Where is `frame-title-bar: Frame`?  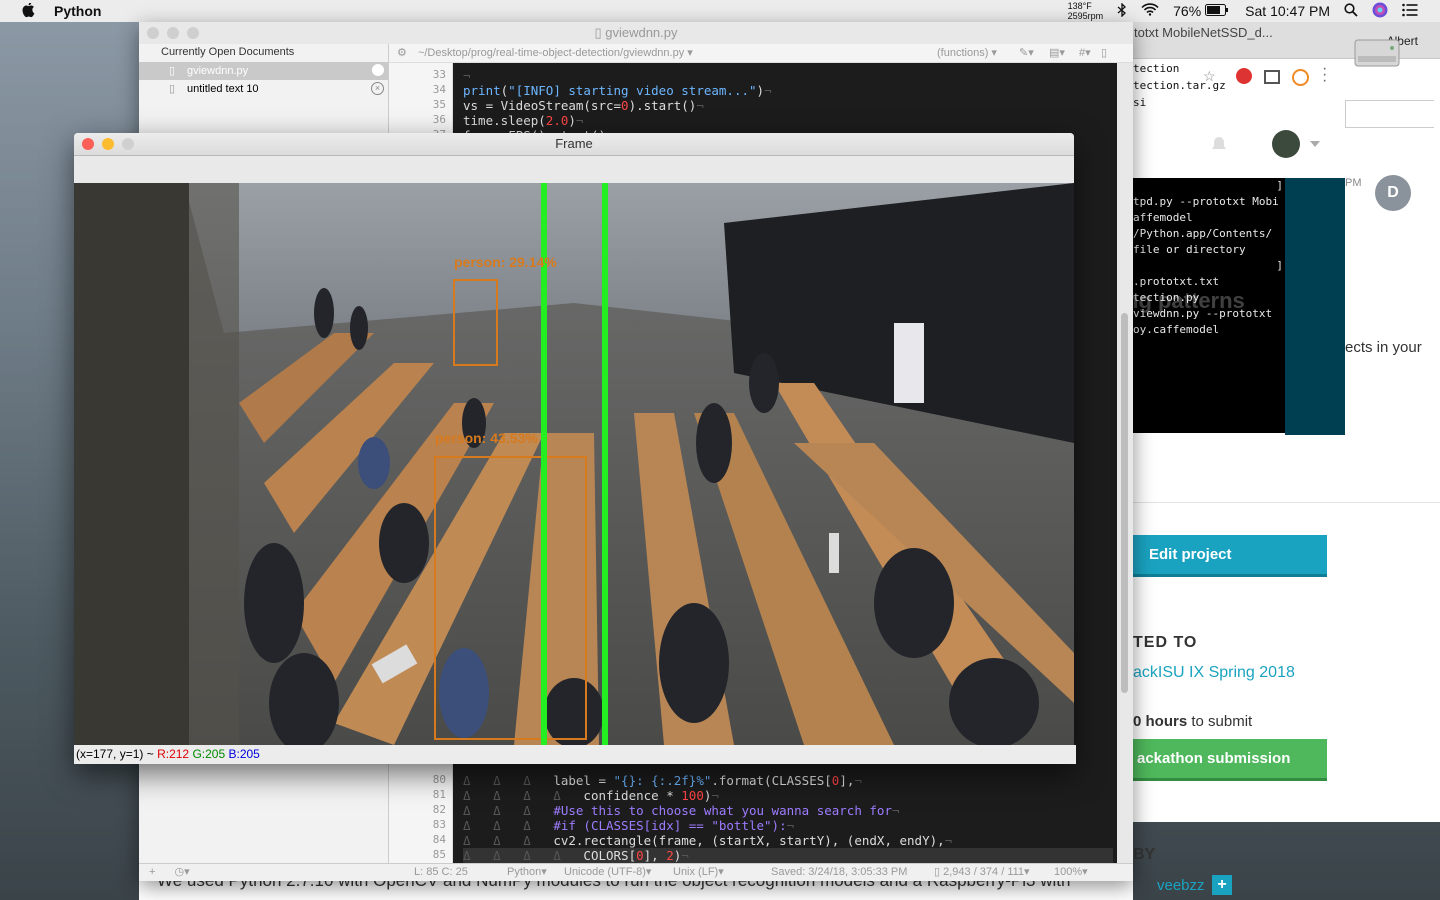 frame-title-bar: Frame is located at coordinates (574, 144).